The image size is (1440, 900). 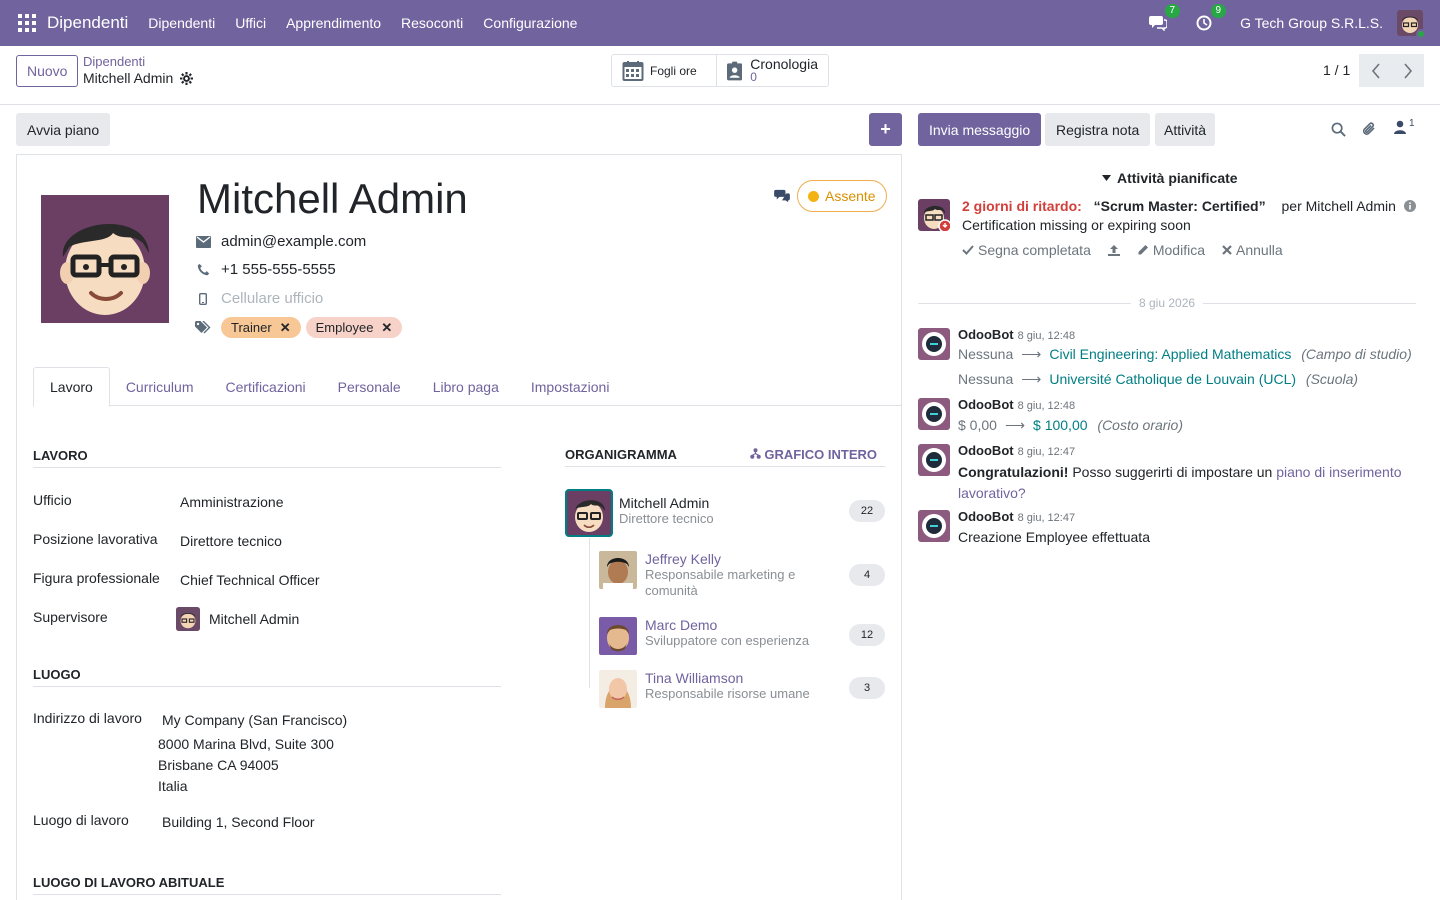 What do you see at coordinates (272, 298) in the screenshot?
I see `mobile-field: Cellulare ufficio` at bounding box center [272, 298].